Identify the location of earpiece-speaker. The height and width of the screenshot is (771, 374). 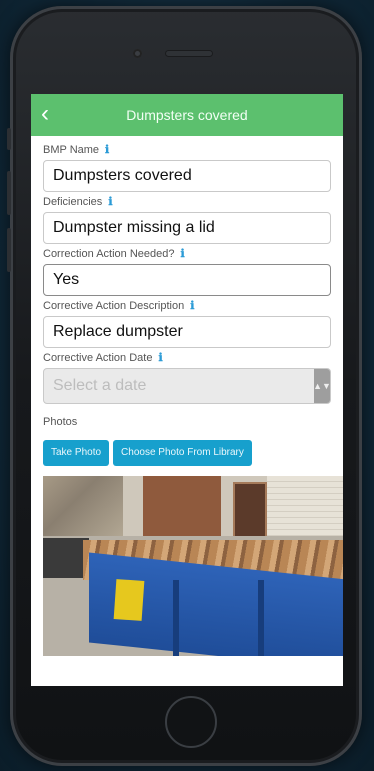
(189, 53).